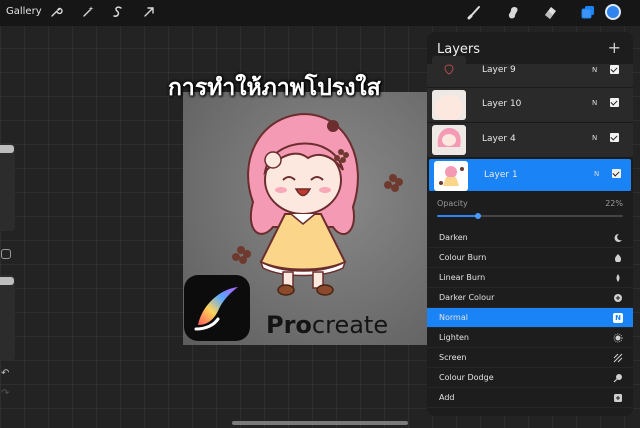  What do you see at coordinates (530, 338) in the screenshot?
I see `blend-mode-lighten: Lighten` at bounding box center [530, 338].